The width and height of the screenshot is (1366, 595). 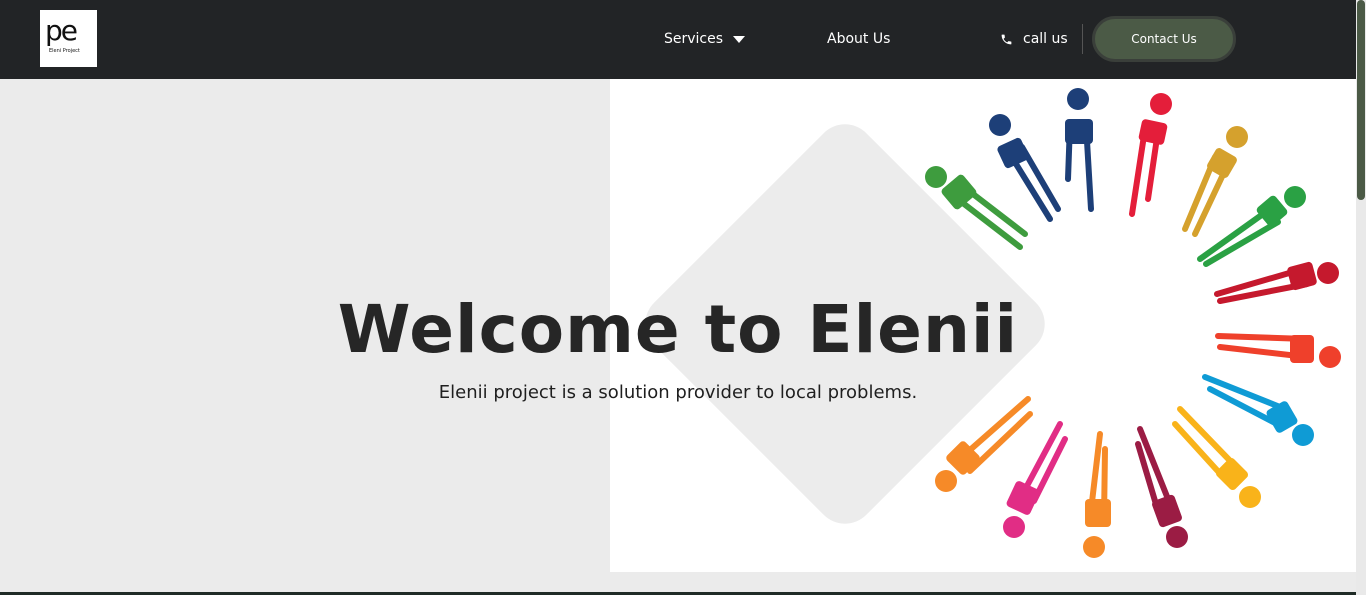 I want to click on nav-services-dropdown: Services, so click(x=705, y=39).